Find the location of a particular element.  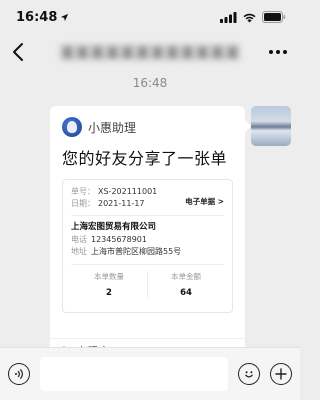

status-bar: 16:48 is located at coordinates (150, 17).